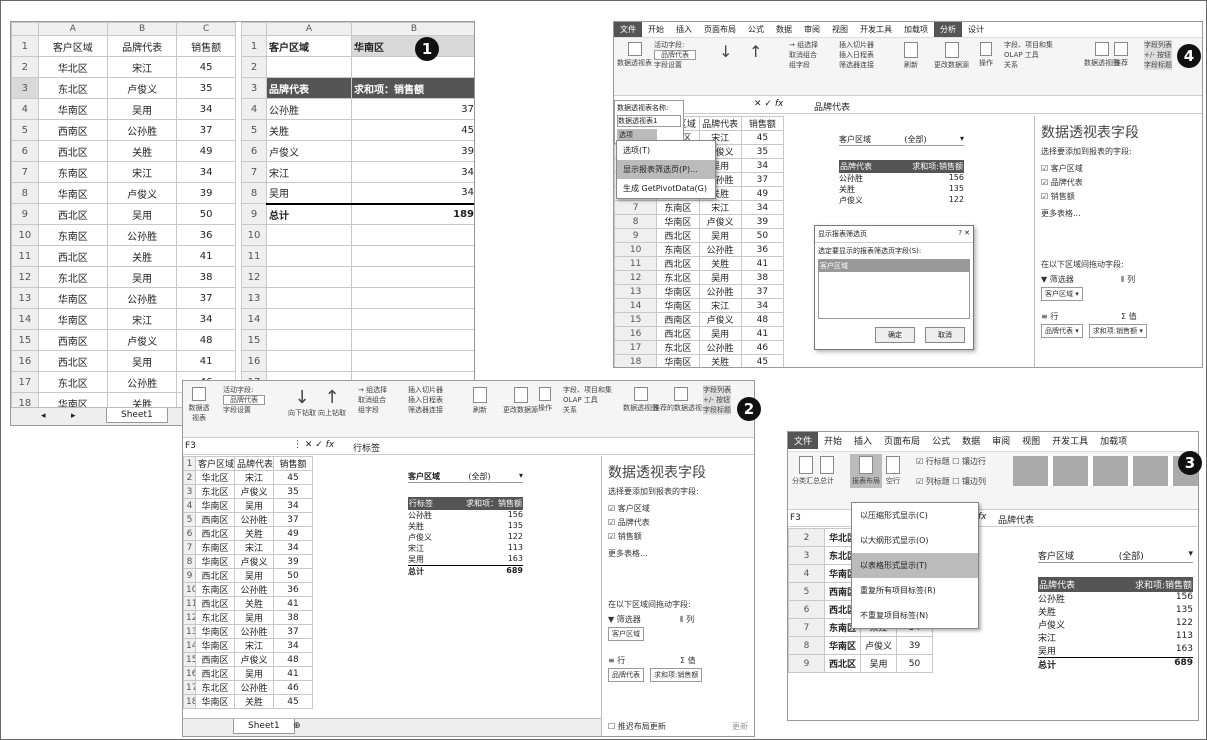 The width and height of the screenshot is (1207, 740). Describe the element at coordinates (293, 533) in the screenshot. I see `table-cell: 49` at that location.